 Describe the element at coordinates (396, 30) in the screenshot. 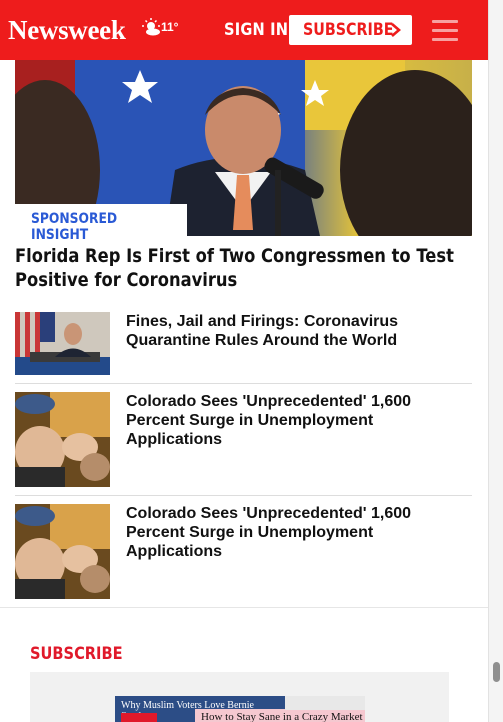

I see `chevron-right-icon` at that location.